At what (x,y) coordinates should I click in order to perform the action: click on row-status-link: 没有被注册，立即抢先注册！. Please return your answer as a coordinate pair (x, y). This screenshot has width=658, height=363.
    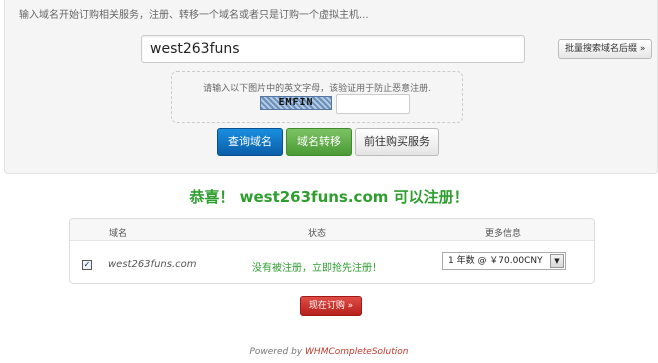
    Looking at the image, I should click on (317, 266).